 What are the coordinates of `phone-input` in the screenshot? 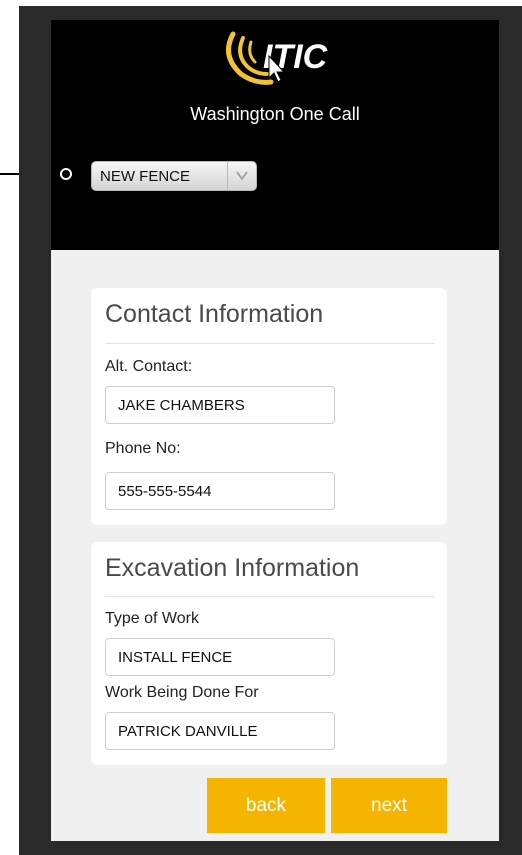 It's located at (220, 491).